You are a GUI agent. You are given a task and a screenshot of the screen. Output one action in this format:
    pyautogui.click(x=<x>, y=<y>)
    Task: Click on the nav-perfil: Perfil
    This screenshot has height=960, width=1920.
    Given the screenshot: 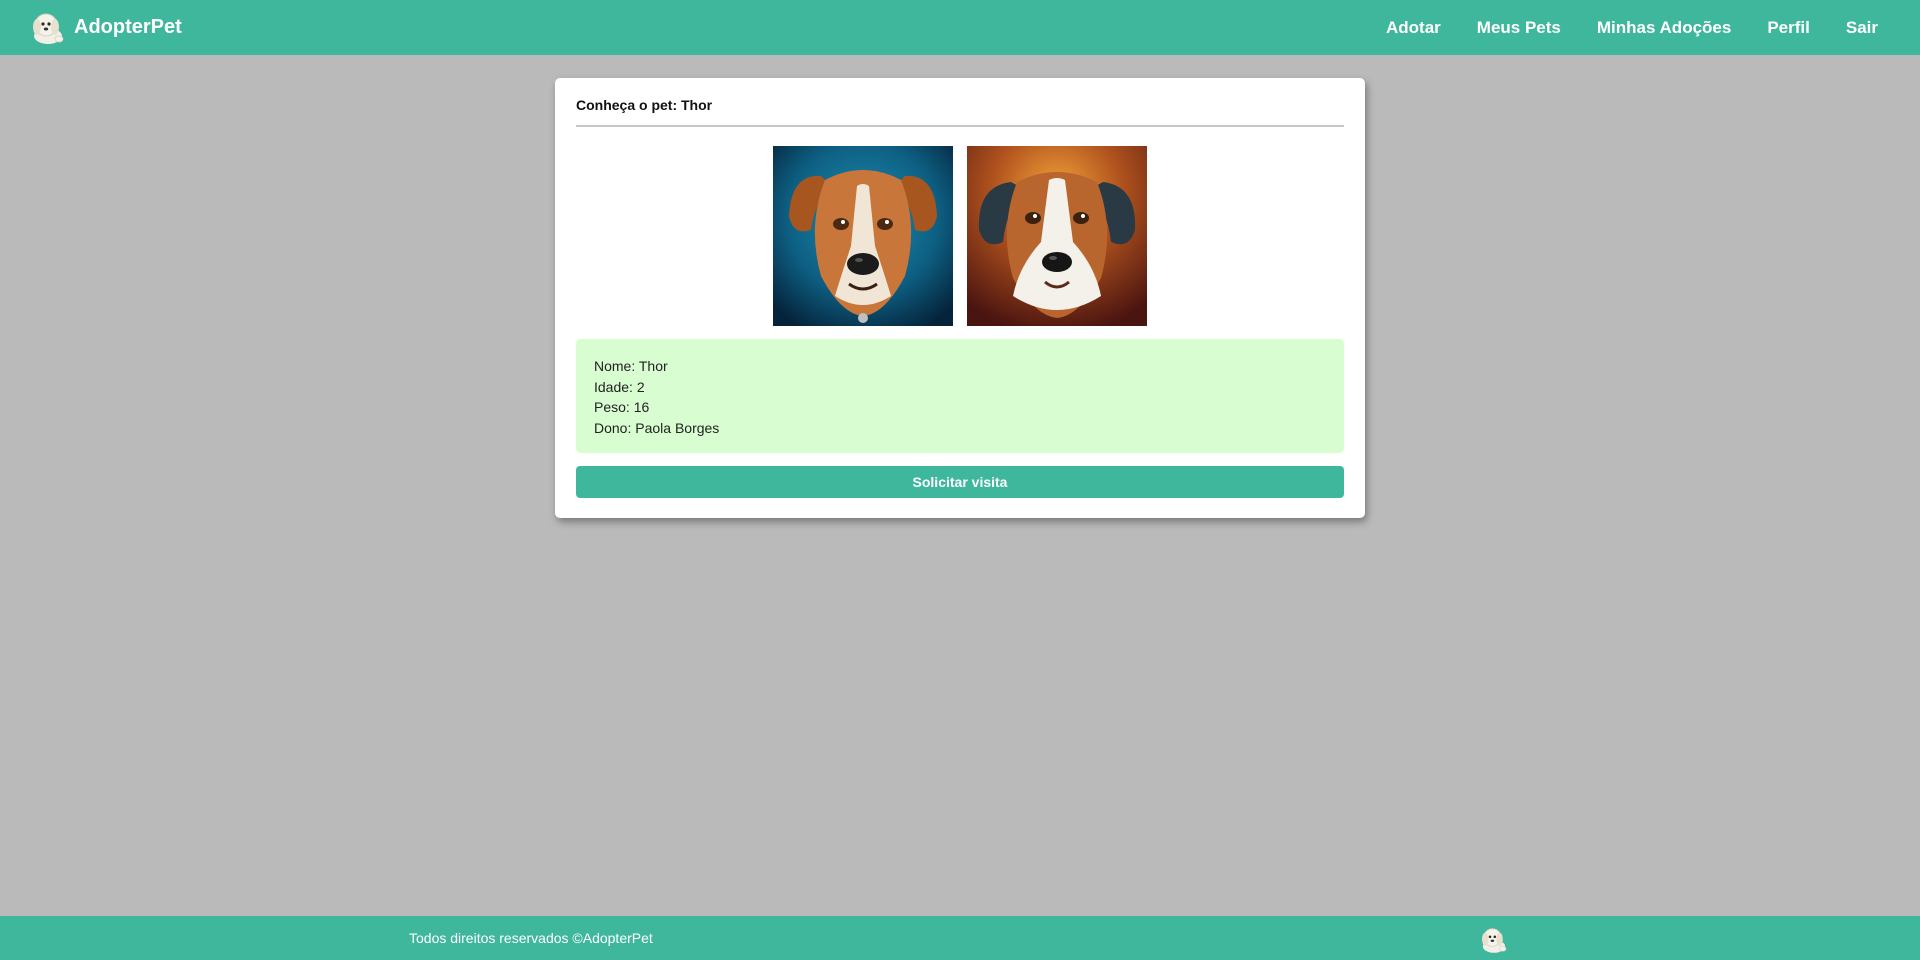 What is the action you would take?
    pyautogui.click(x=1788, y=28)
    